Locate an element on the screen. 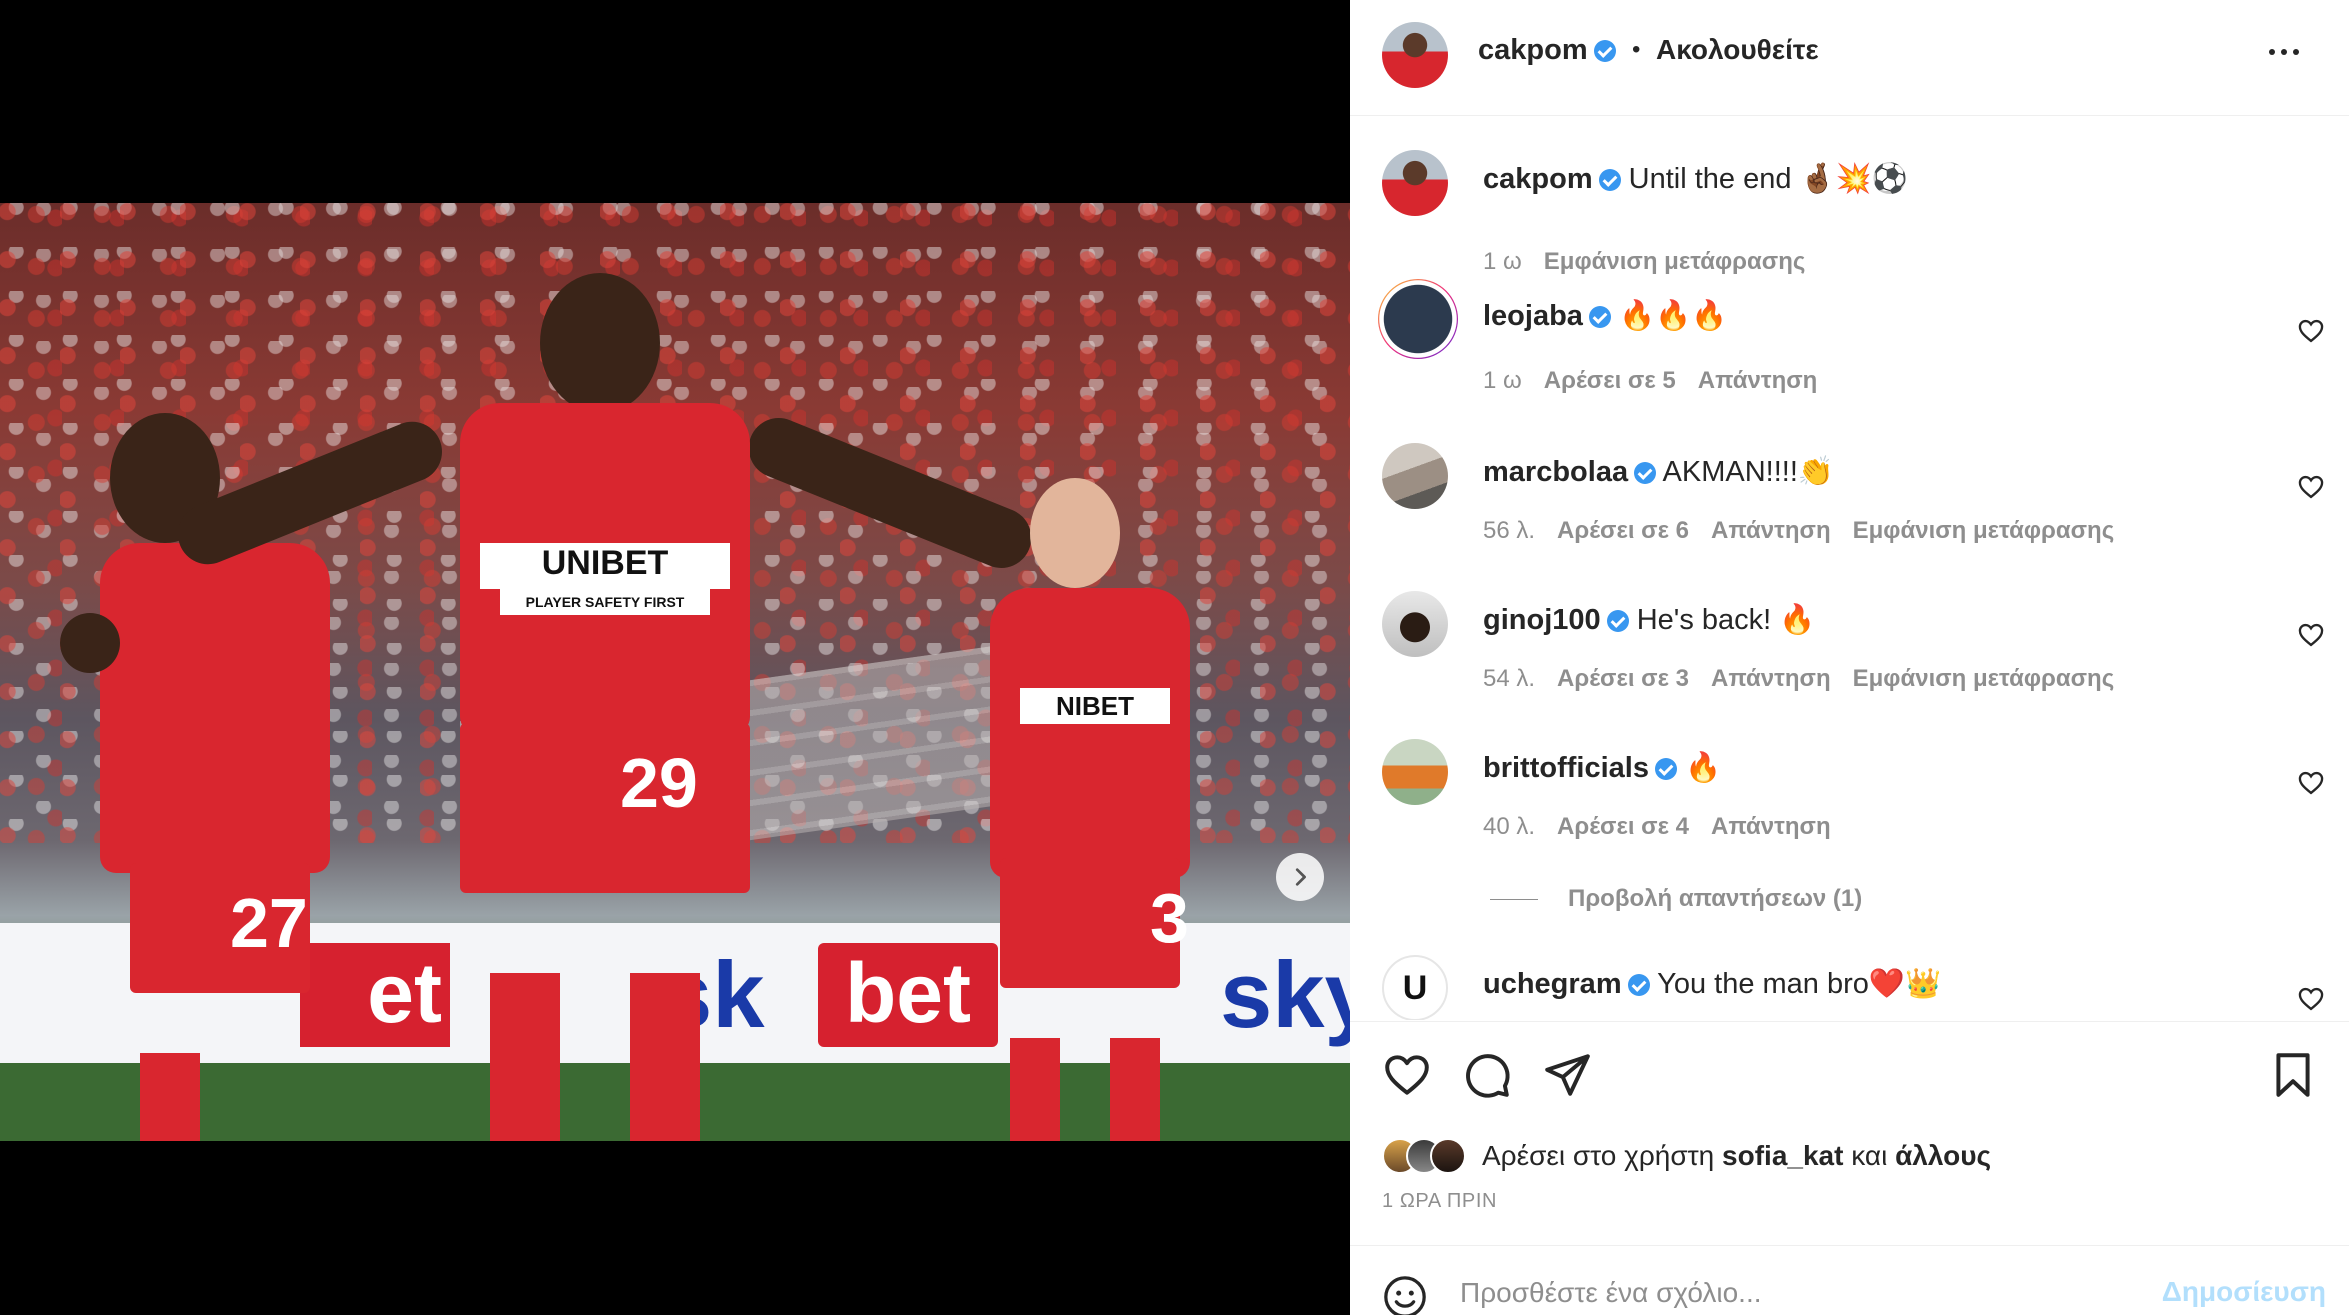 Image resolution: width=2349 pixels, height=1315 pixels. player-right-number: 3 is located at coordinates (1169, 918).